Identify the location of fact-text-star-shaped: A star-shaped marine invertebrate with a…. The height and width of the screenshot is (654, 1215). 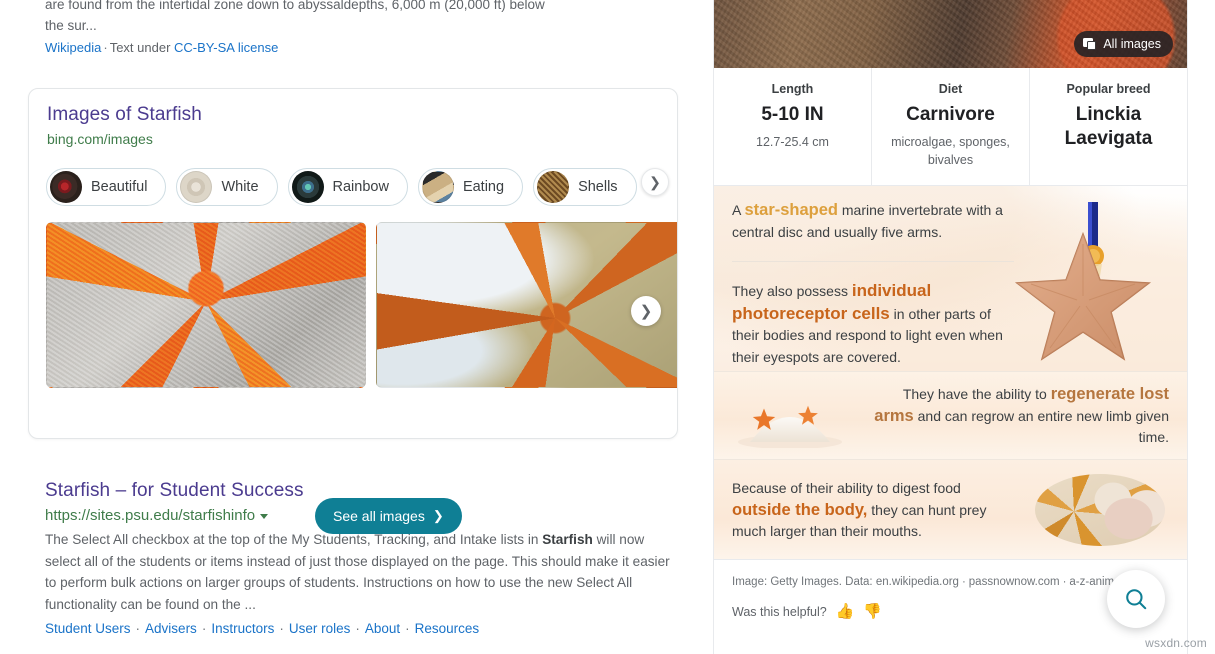
(874, 221).